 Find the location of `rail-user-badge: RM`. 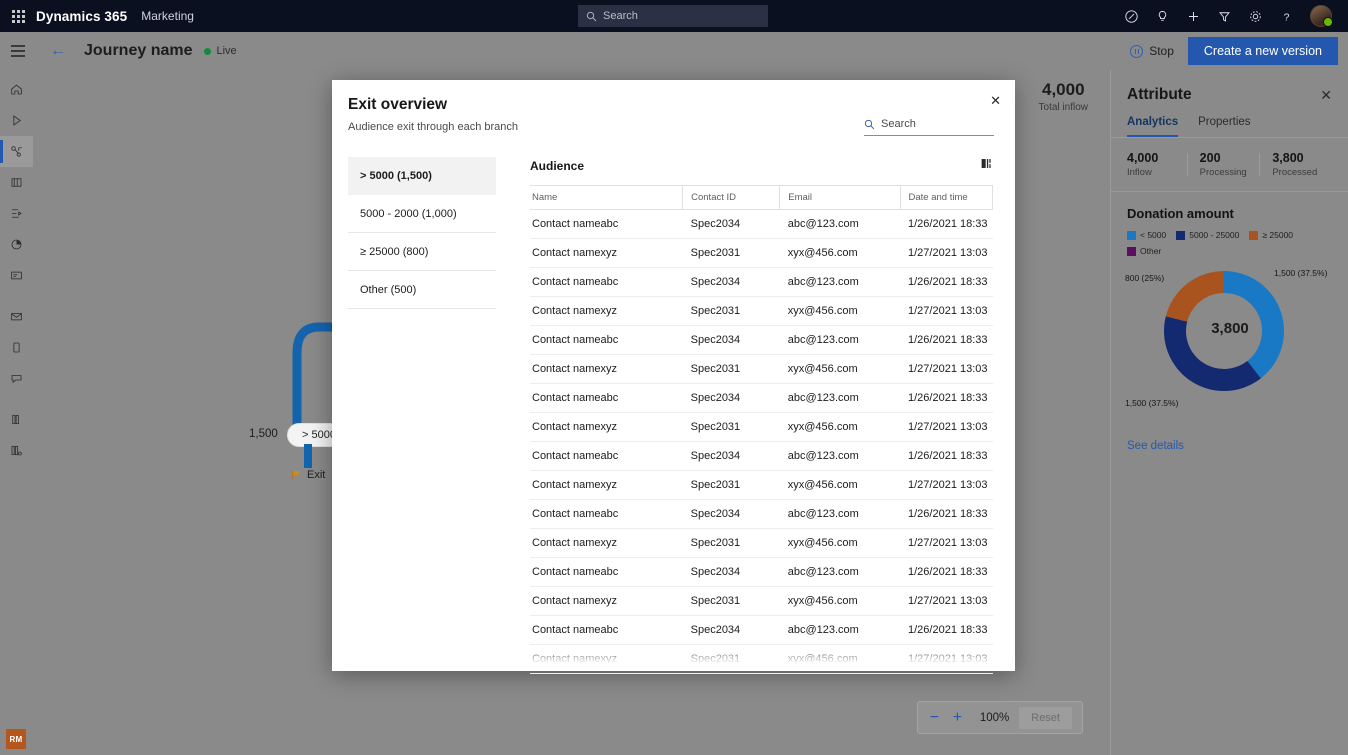

rail-user-badge: RM is located at coordinates (16, 739).